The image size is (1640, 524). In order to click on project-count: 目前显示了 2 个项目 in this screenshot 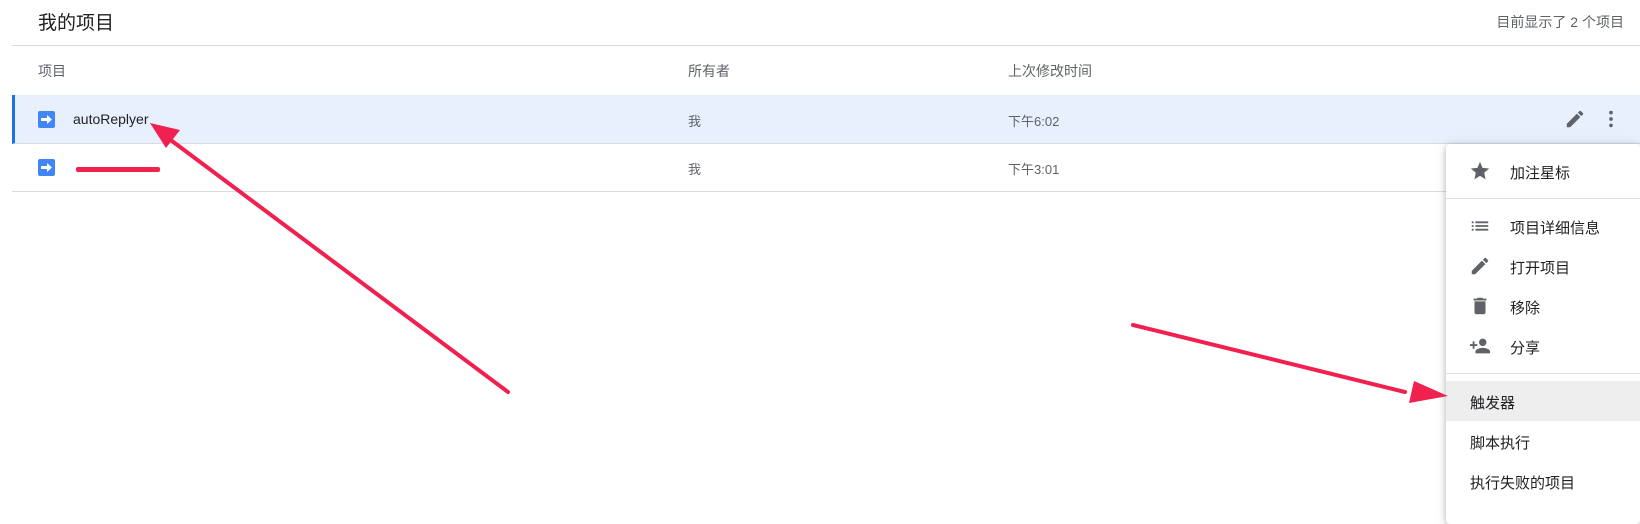, I will do `click(1560, 22)`.